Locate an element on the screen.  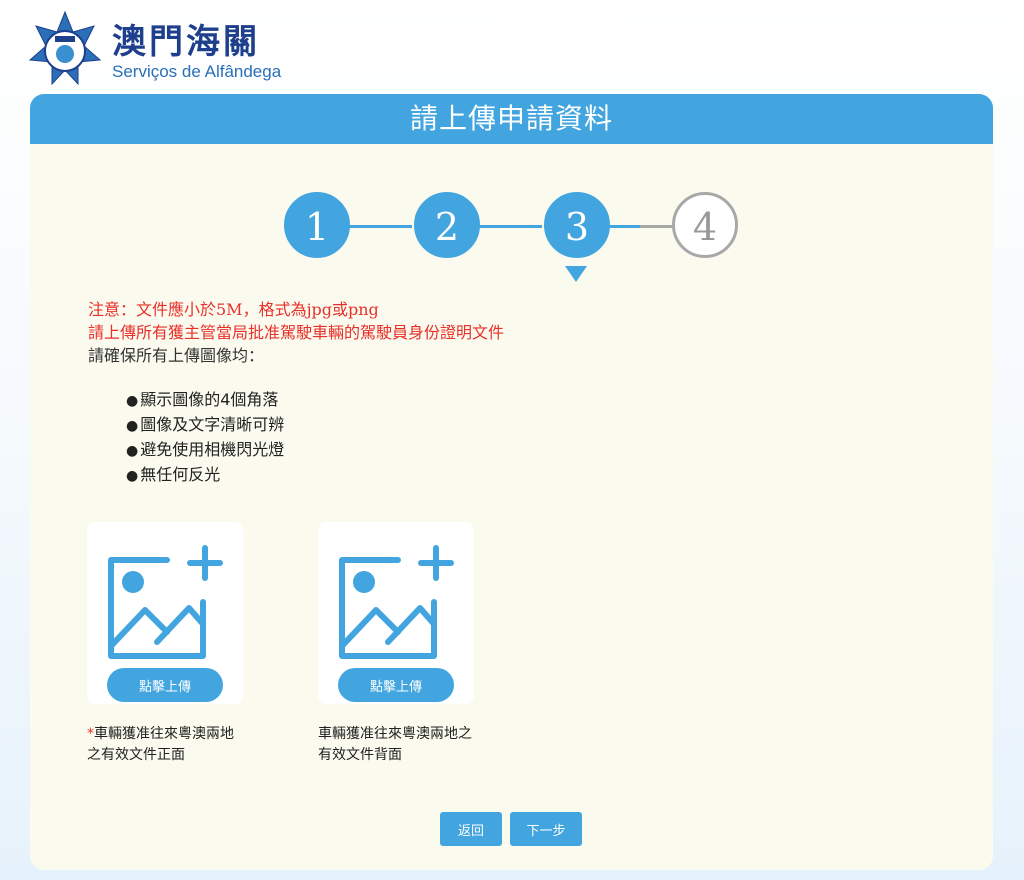
site-header: 澳門海關 Serviços de Alfândega is located at coordinates (228, 49).